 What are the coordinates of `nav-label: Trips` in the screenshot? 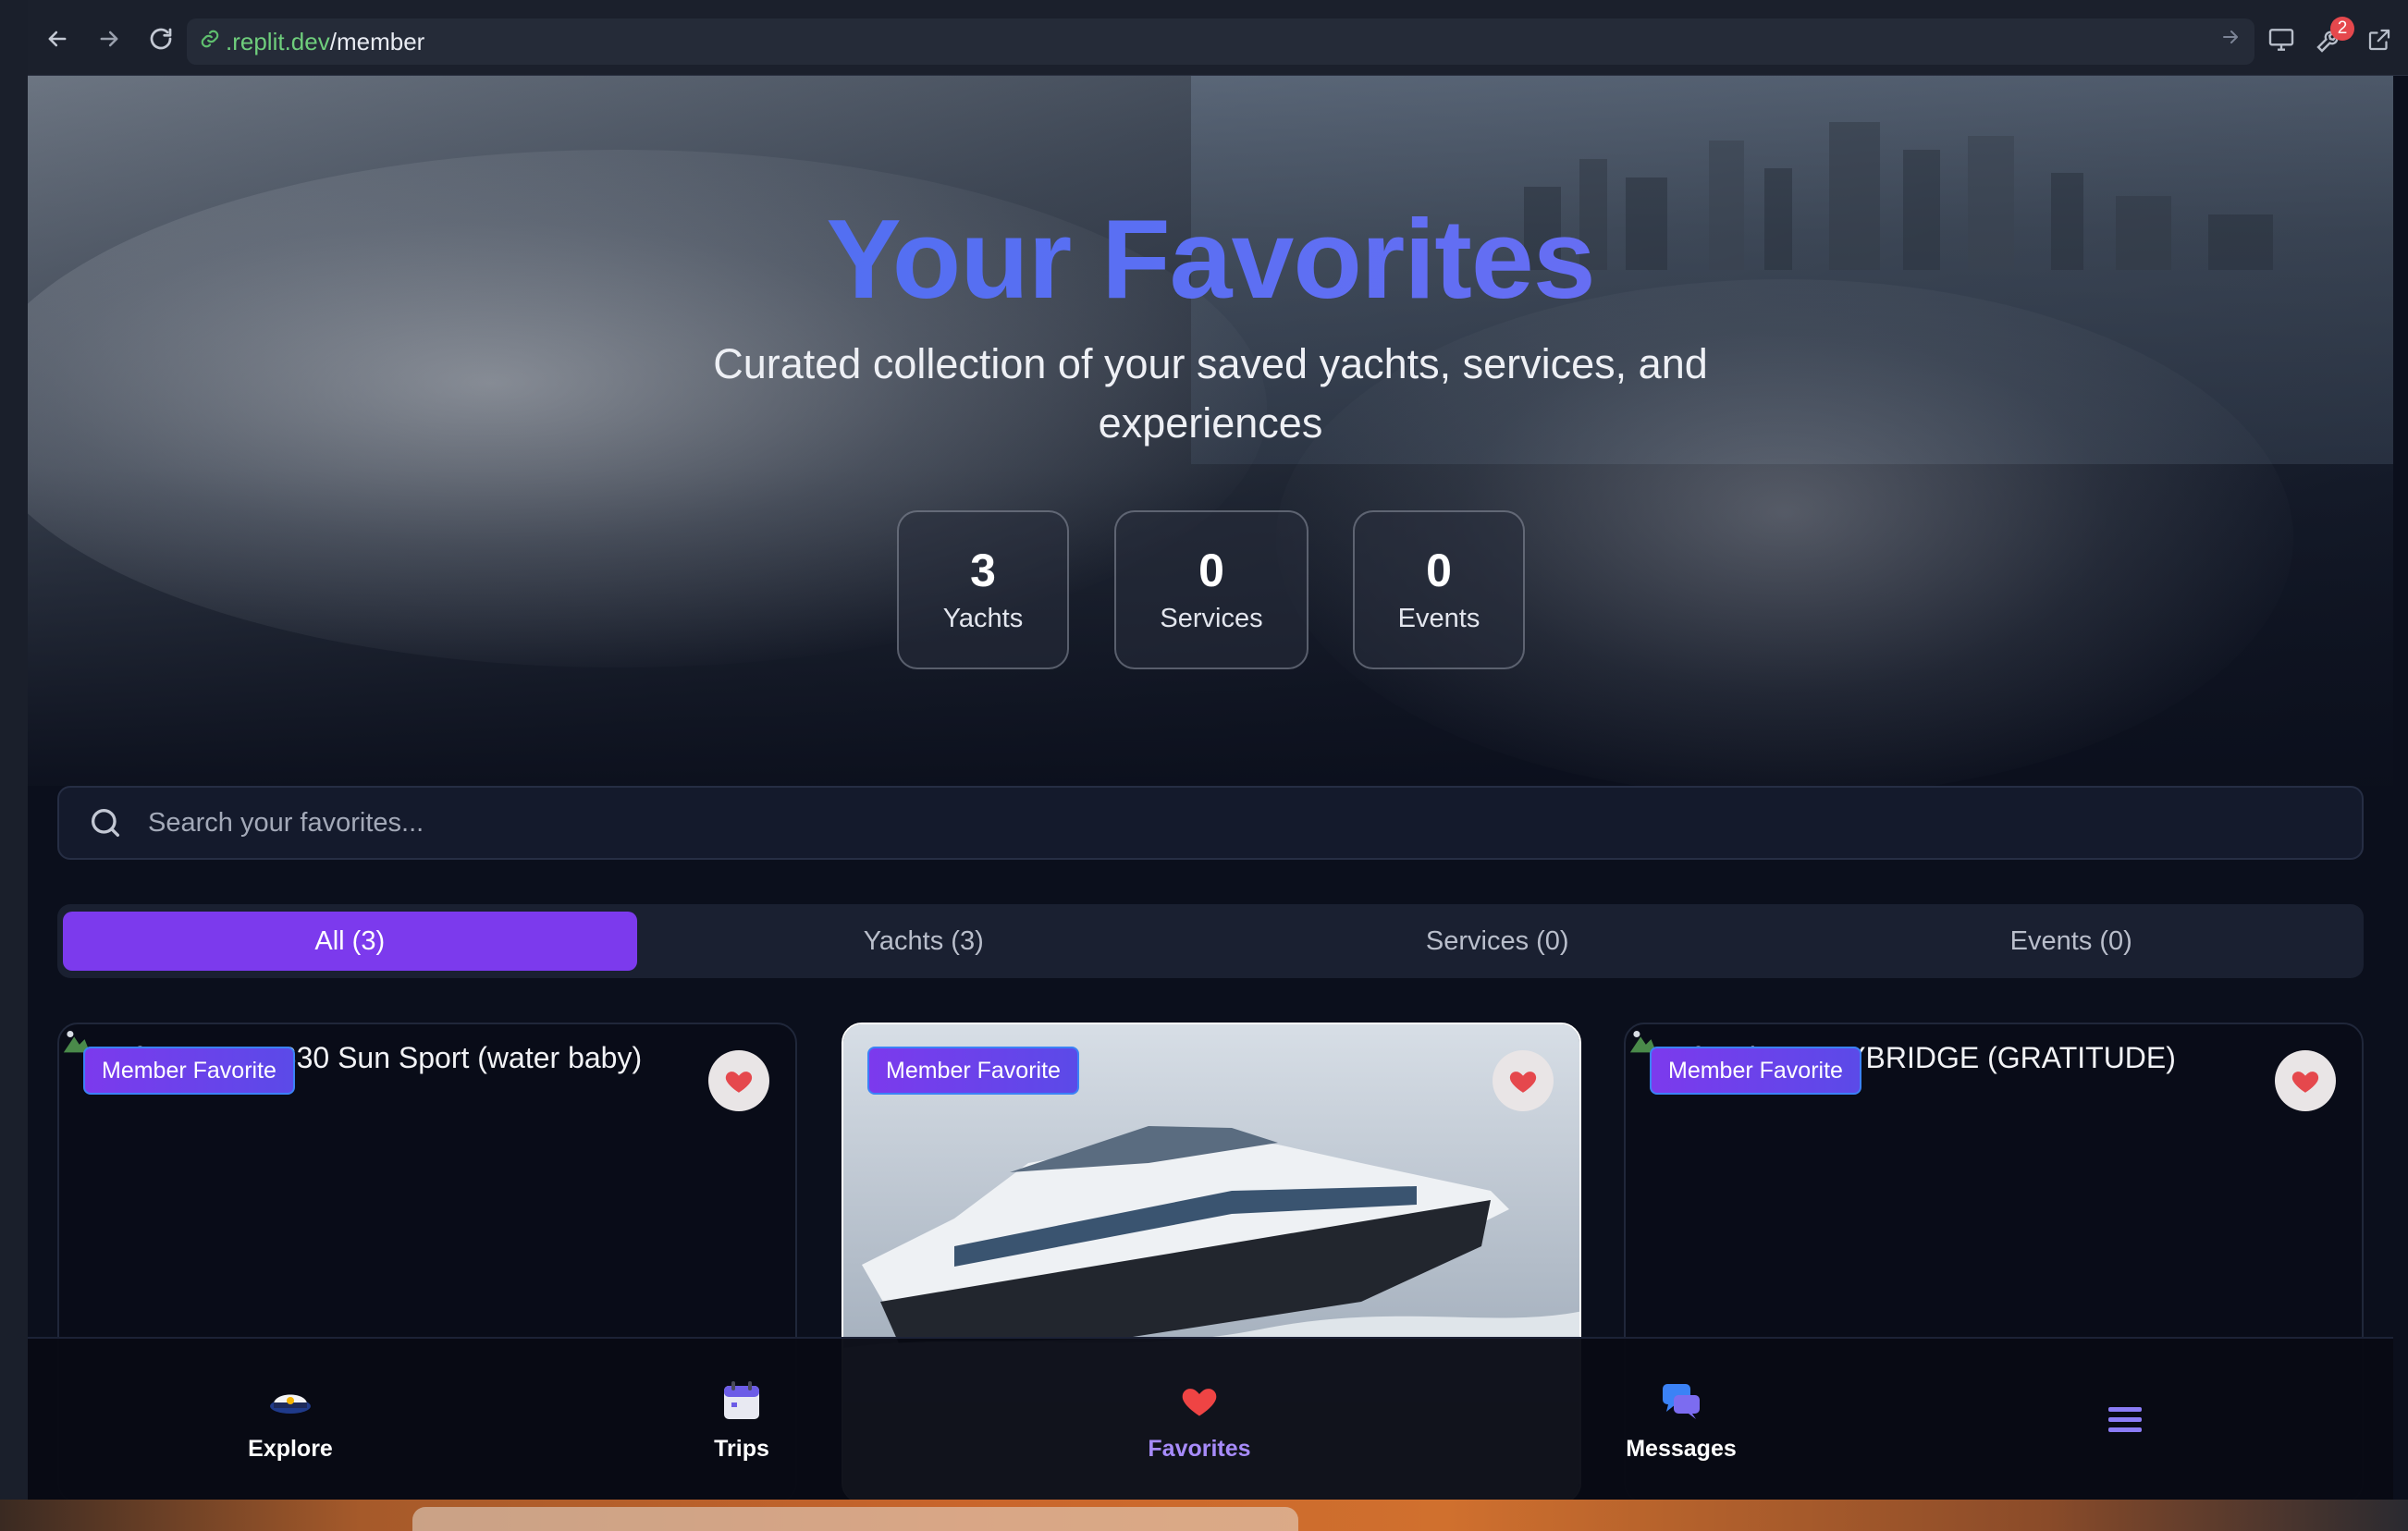 It's located at (741, 1448).